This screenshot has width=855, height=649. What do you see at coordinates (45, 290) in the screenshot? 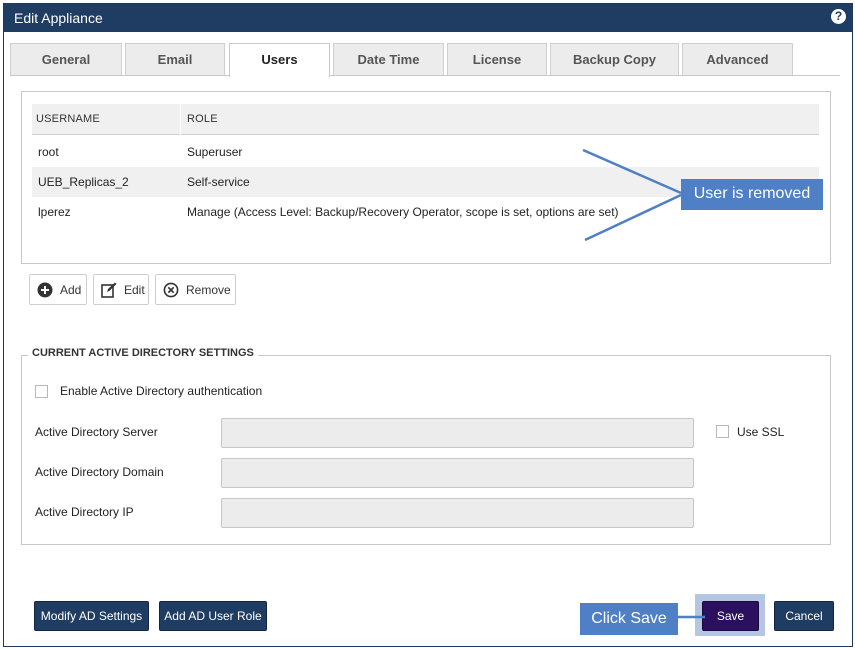
I see `plus-circle-icon` at bounding box center [45, 290].